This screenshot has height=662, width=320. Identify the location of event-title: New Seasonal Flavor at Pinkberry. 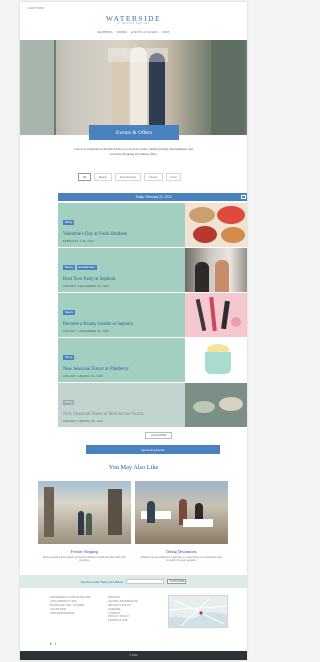
(121, 370).